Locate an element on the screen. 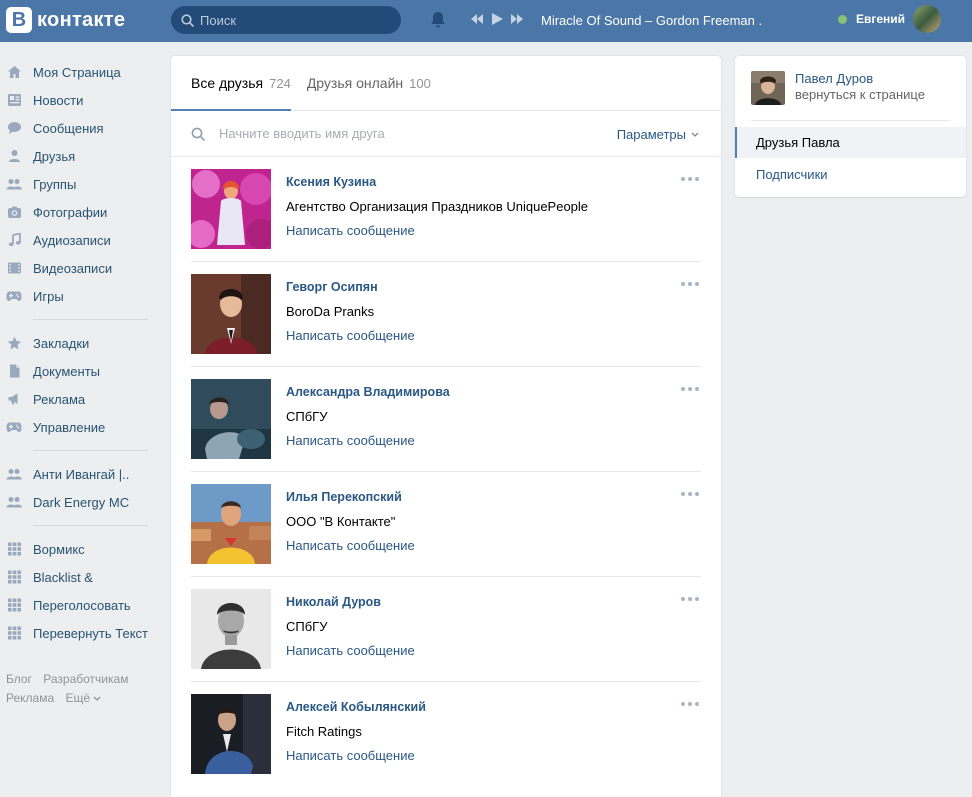  footer-ads-link: Реклама is located at coordinates (30, 698).